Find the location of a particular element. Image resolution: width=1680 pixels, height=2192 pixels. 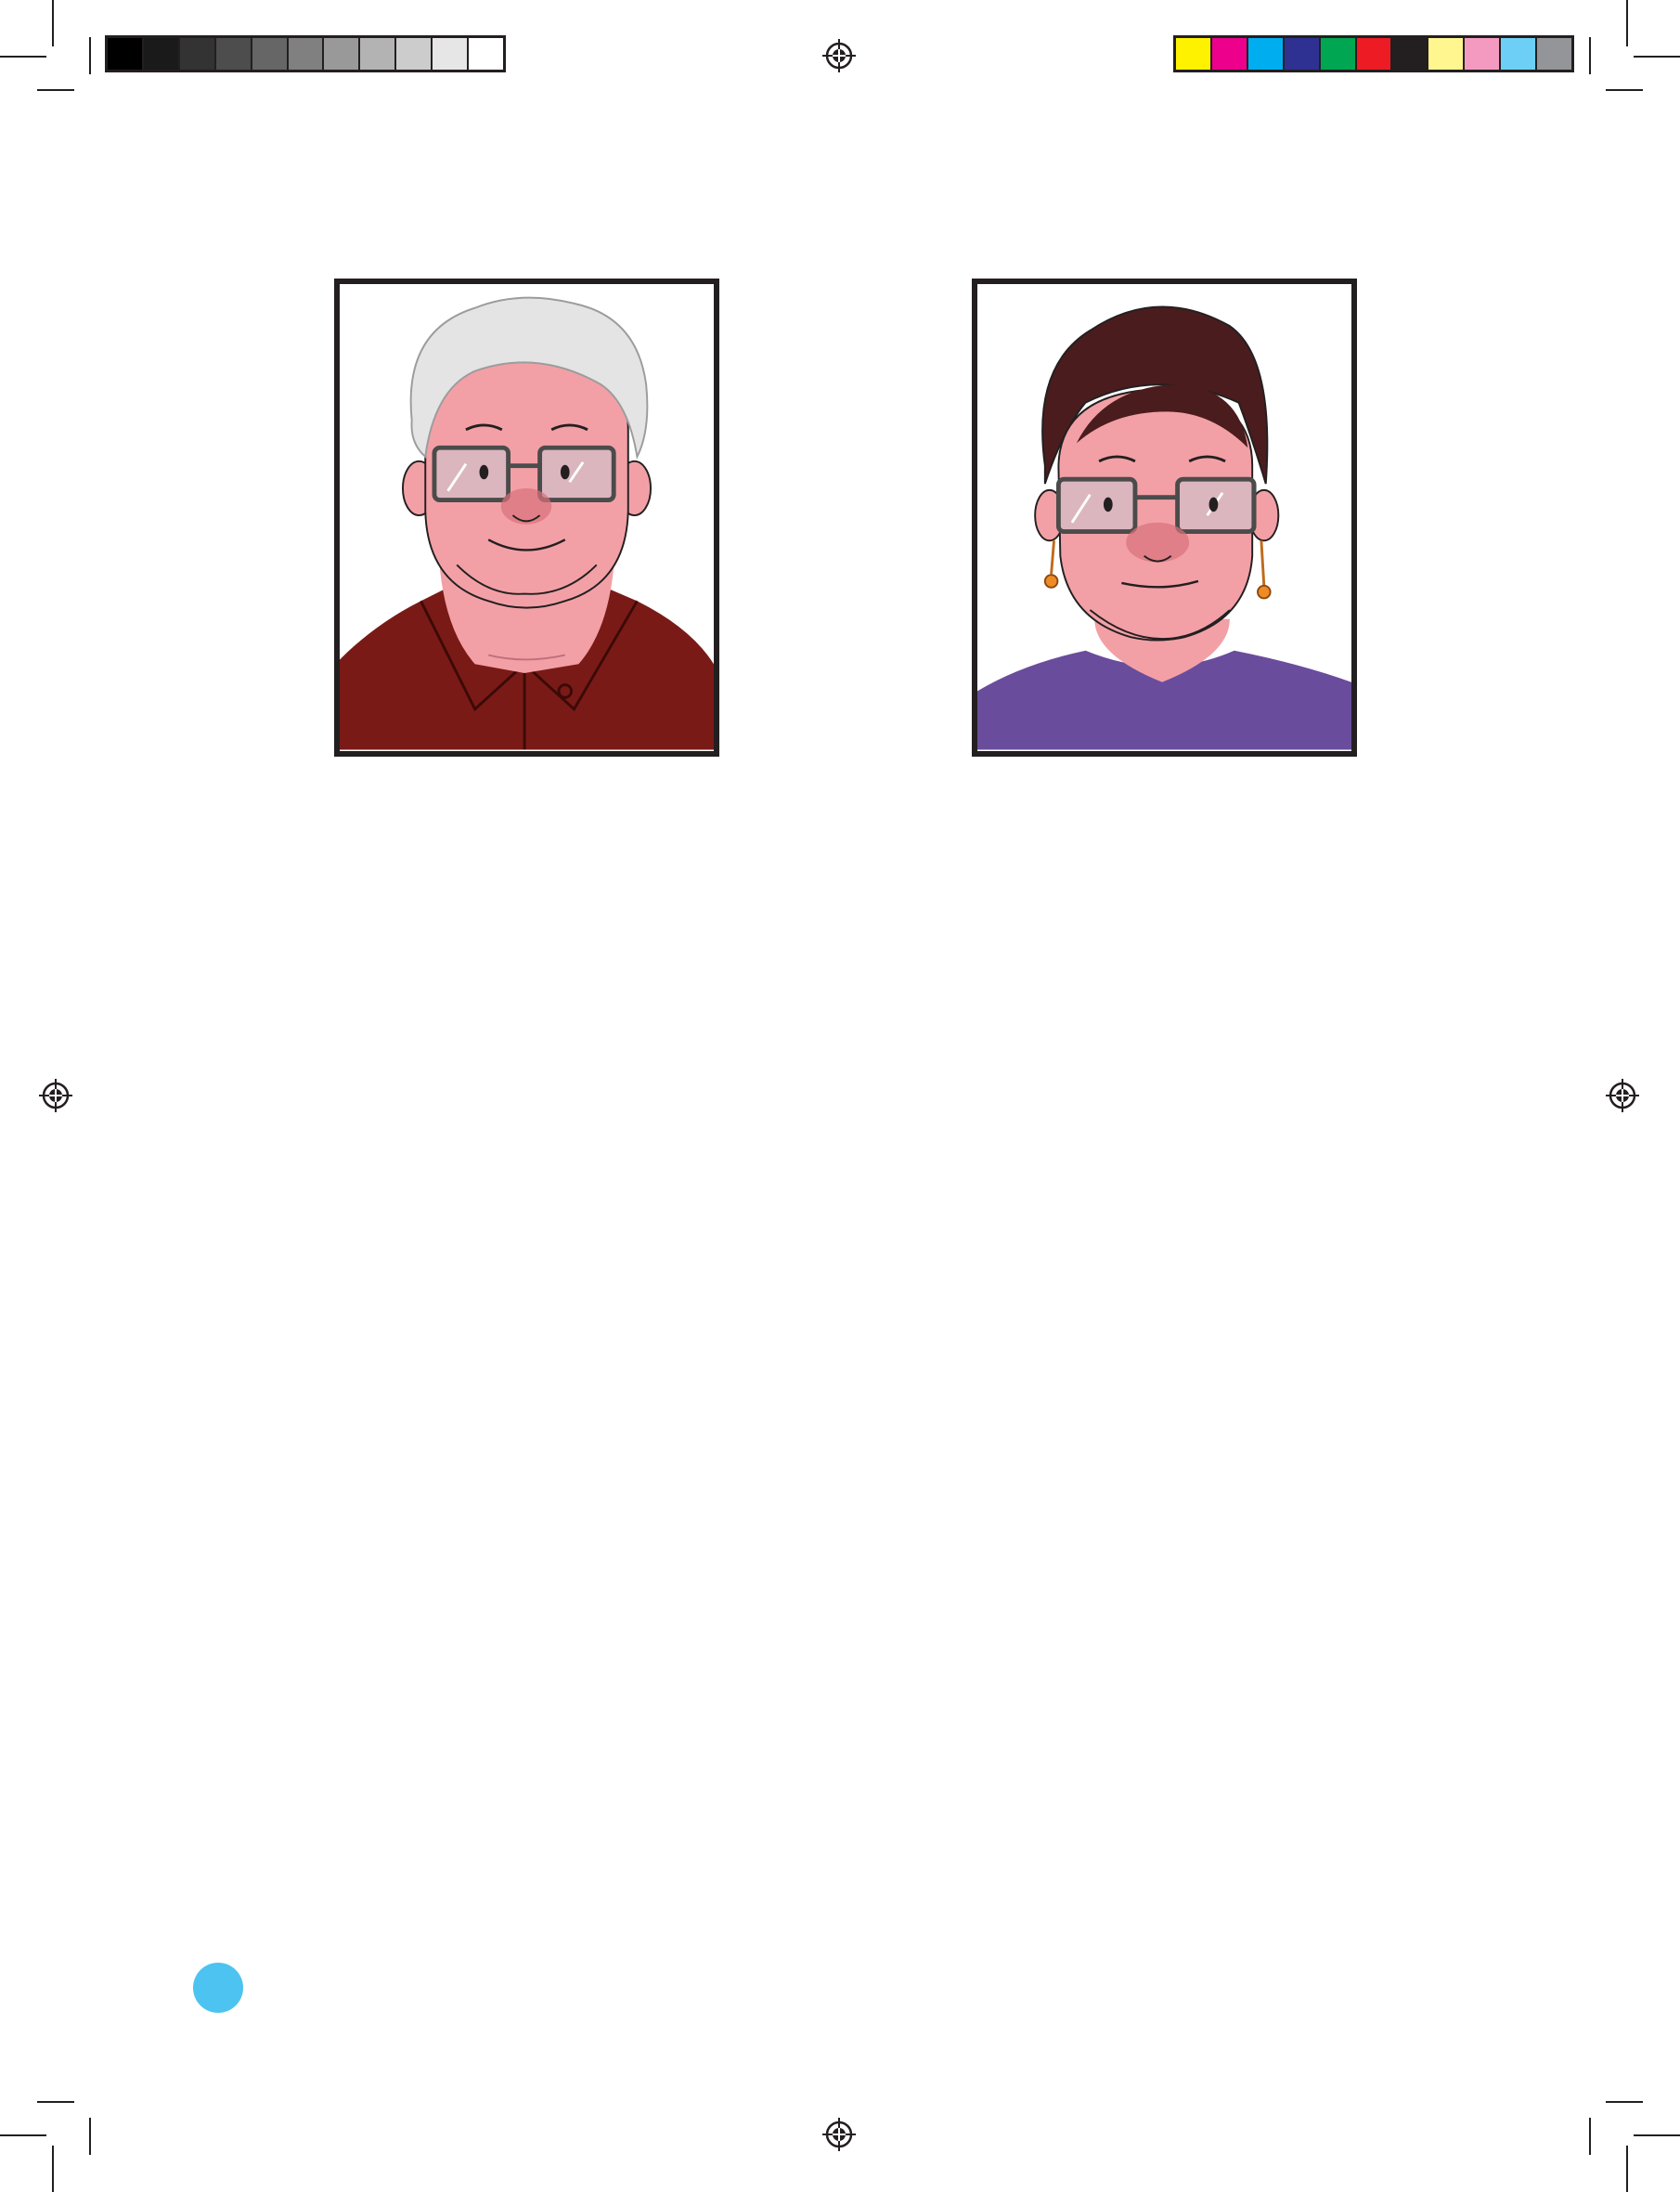

page-marker-dot is located at coordinates (218, 1988).